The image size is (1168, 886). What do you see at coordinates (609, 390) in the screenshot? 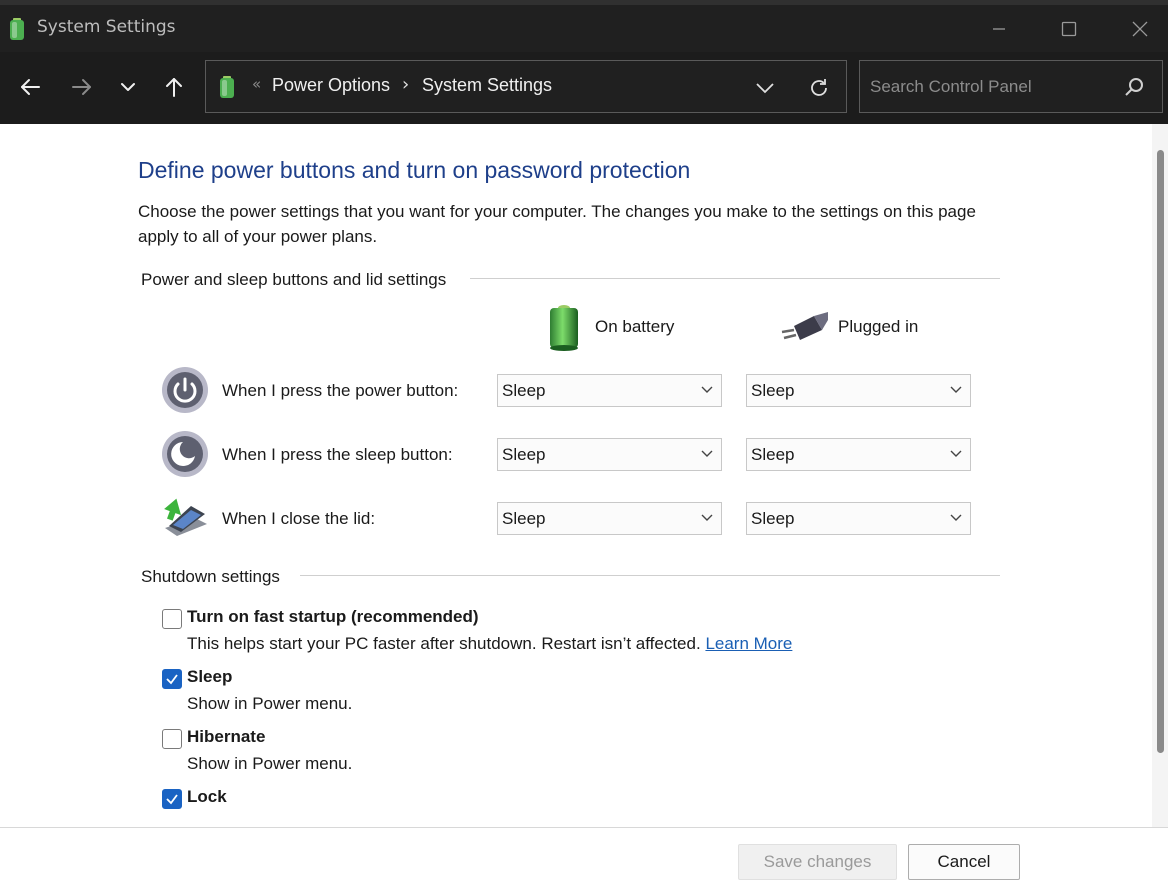
I see `power-button-on-battery-select: Sleep` at bounding box center [609, 390].